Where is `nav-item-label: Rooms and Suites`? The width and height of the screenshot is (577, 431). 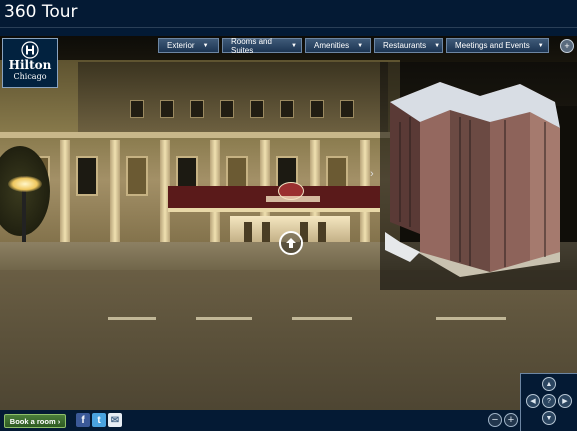
nav-item-label: Rooms and Suites is located at coordinates (251, 45).